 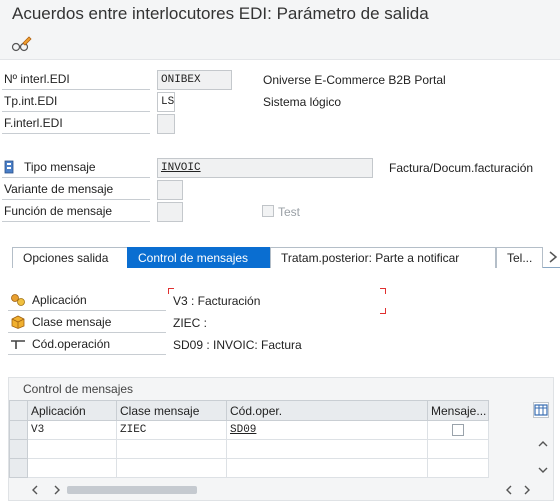 I want to click on cell-change-message, so click(x=458, y=430).